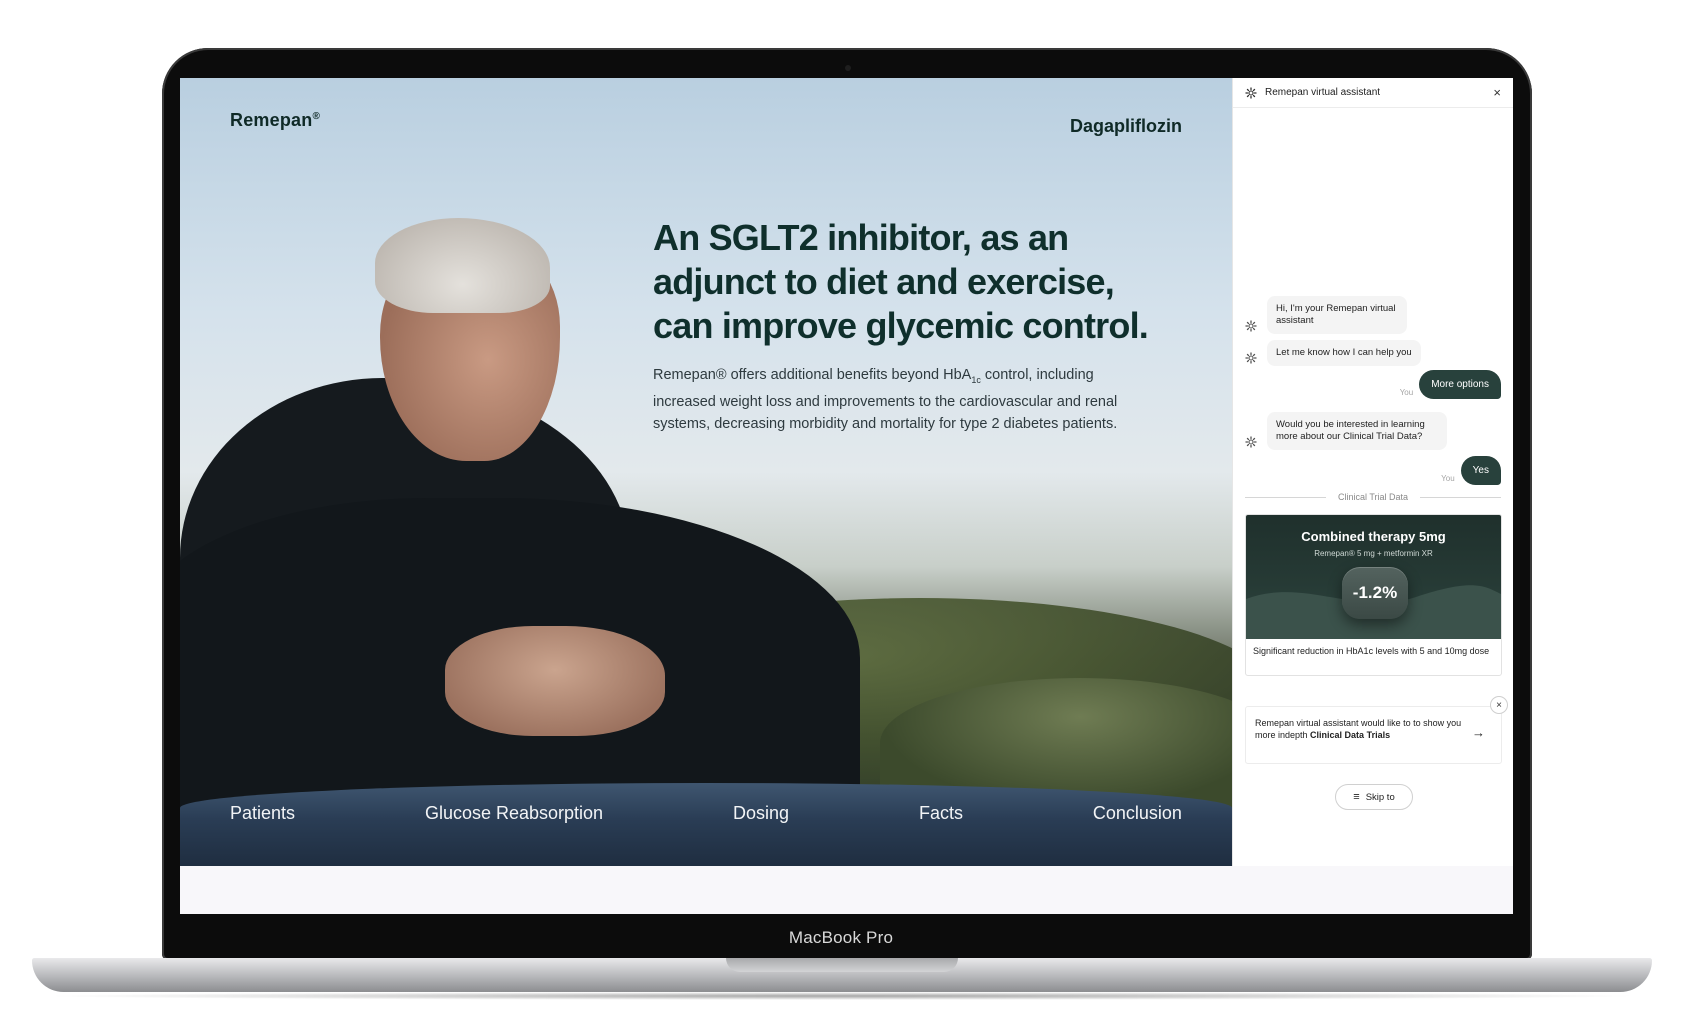 Image resolution: width=1682 pixels, height=1023 pixels. Describe the element at coordinates (271, 120) in the screenshot. I see `brand-name: Remepan` at that location.